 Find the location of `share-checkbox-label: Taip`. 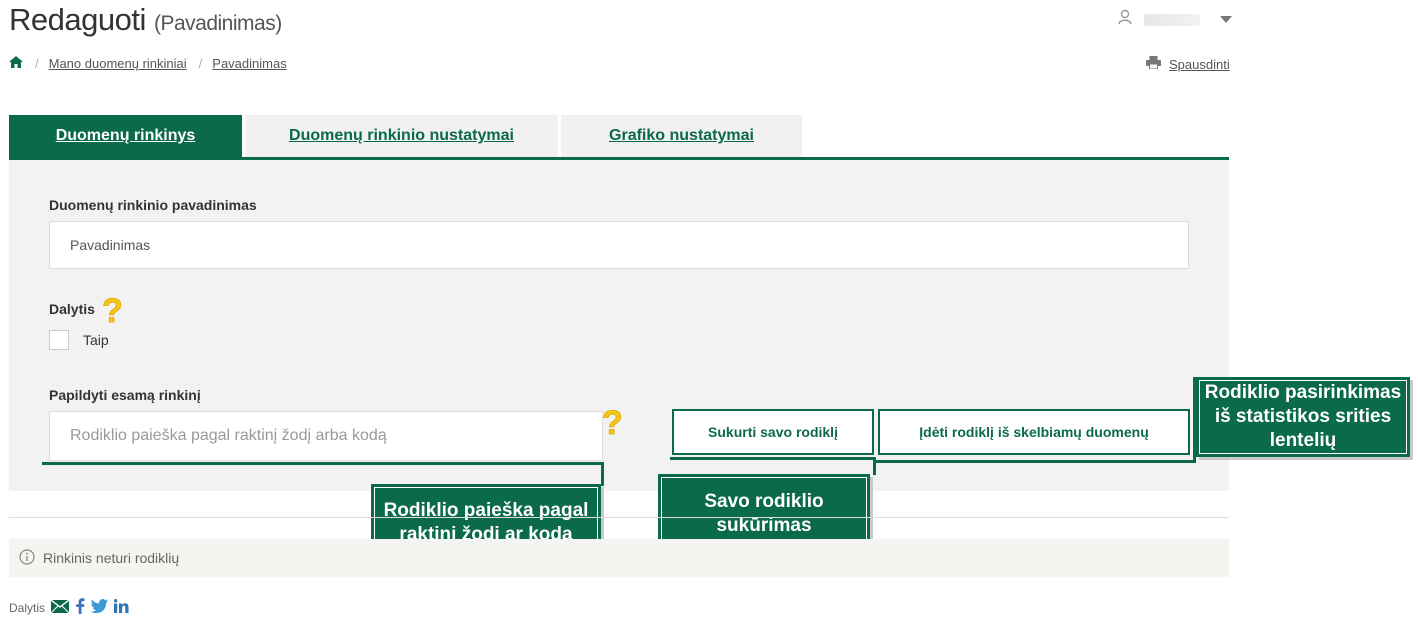

share-checkbox-label: Taip is located at coordinates (96, 340).